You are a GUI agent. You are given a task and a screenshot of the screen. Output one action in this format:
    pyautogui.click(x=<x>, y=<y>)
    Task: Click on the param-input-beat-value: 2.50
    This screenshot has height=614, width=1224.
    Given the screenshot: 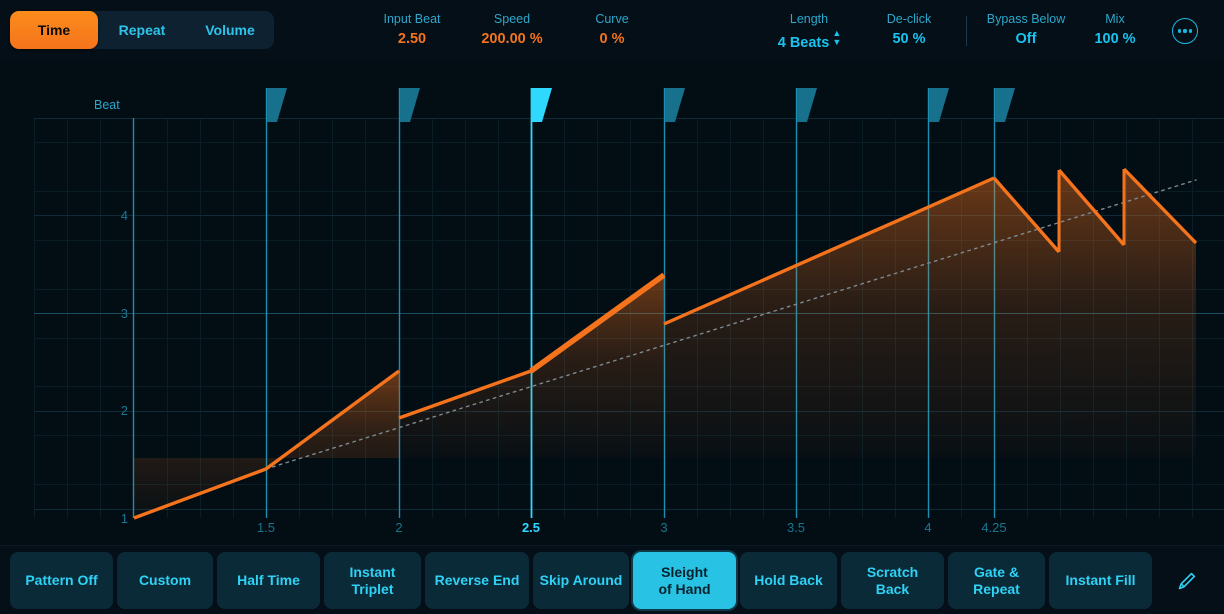 What is the action you would take?
    pyautogui.click(x=412, y=39)
    